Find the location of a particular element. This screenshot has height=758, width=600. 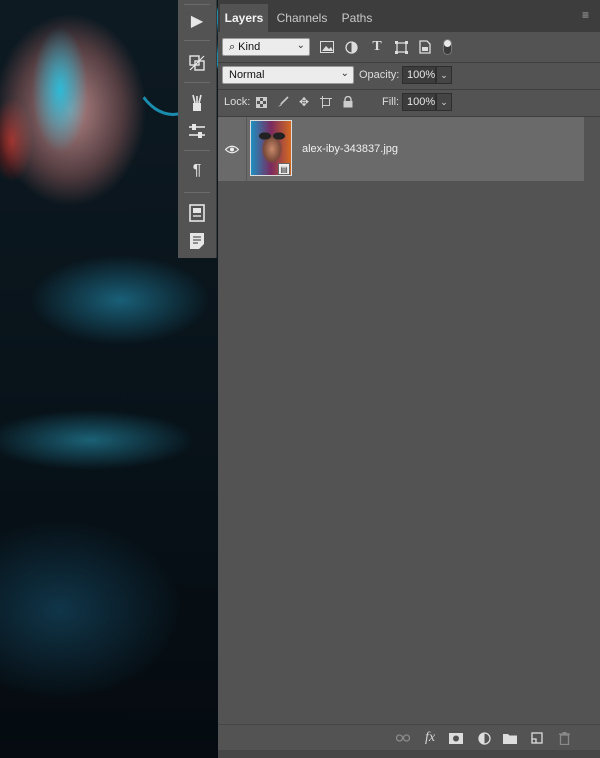

lock-row: Lock: ✥ Fill: 100% ⌄ is located at coordinates (409, 103).